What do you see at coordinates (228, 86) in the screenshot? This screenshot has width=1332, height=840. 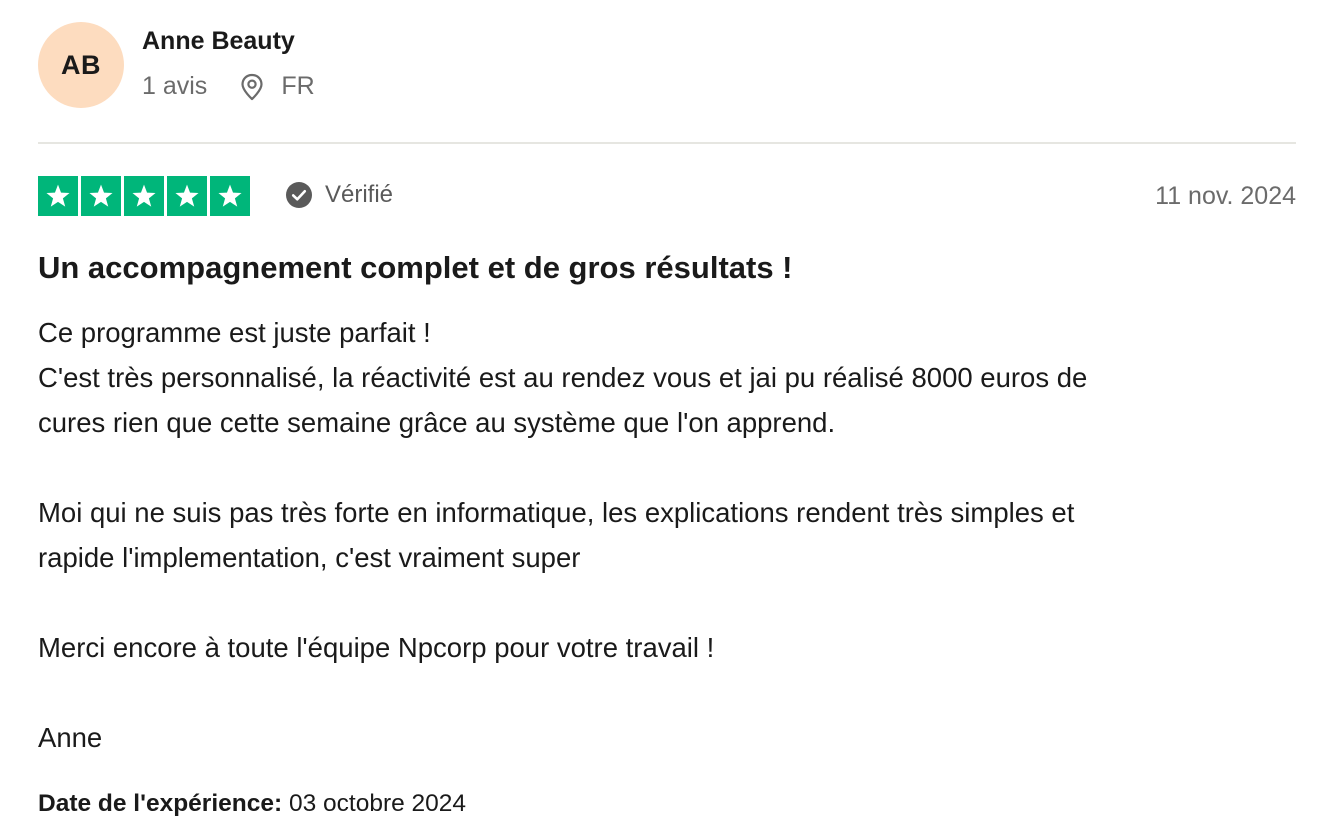 I see `consumer-meta: 1 avis FR` at bounding box center [228, 86].